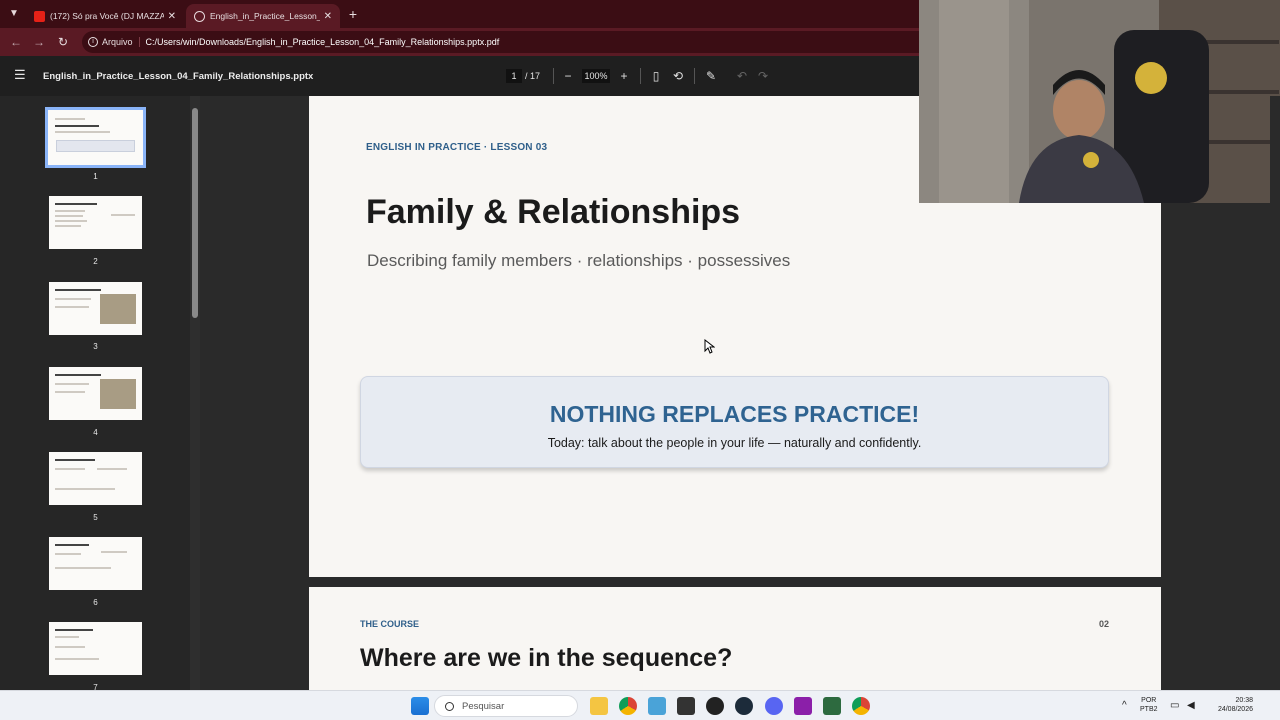 The width and height of the screenshot is (1280, 720). Describe the element at coordinates (95, 517) in the screenshot. I see `thumbnail-number: 5` at that location.